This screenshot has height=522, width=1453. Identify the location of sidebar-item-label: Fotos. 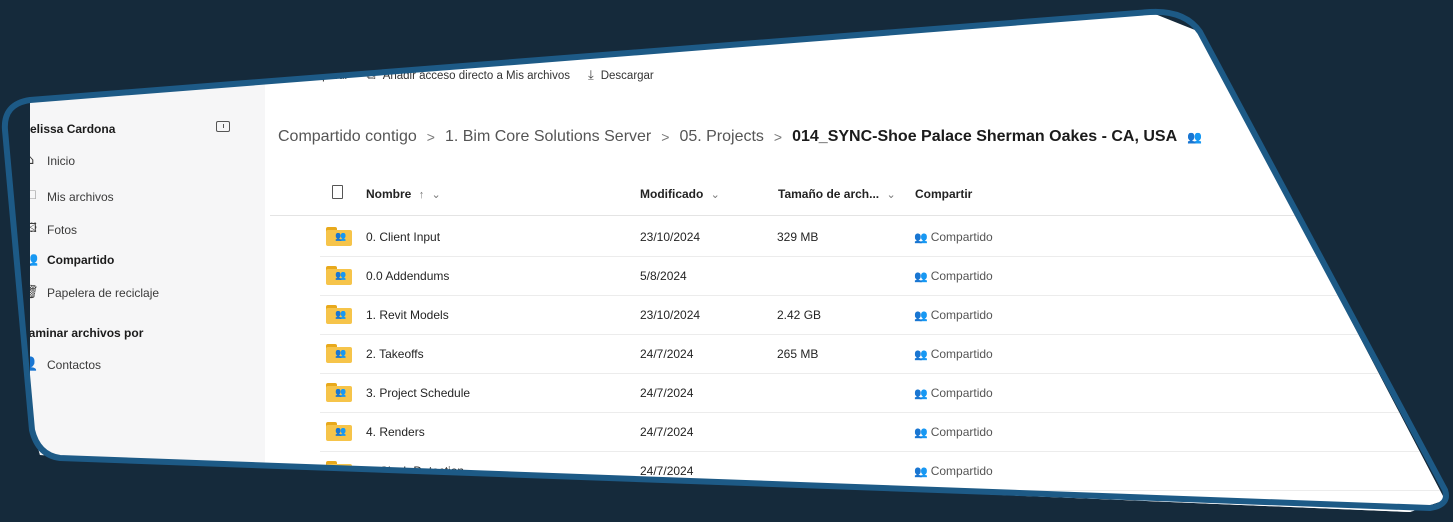
(62, 230).